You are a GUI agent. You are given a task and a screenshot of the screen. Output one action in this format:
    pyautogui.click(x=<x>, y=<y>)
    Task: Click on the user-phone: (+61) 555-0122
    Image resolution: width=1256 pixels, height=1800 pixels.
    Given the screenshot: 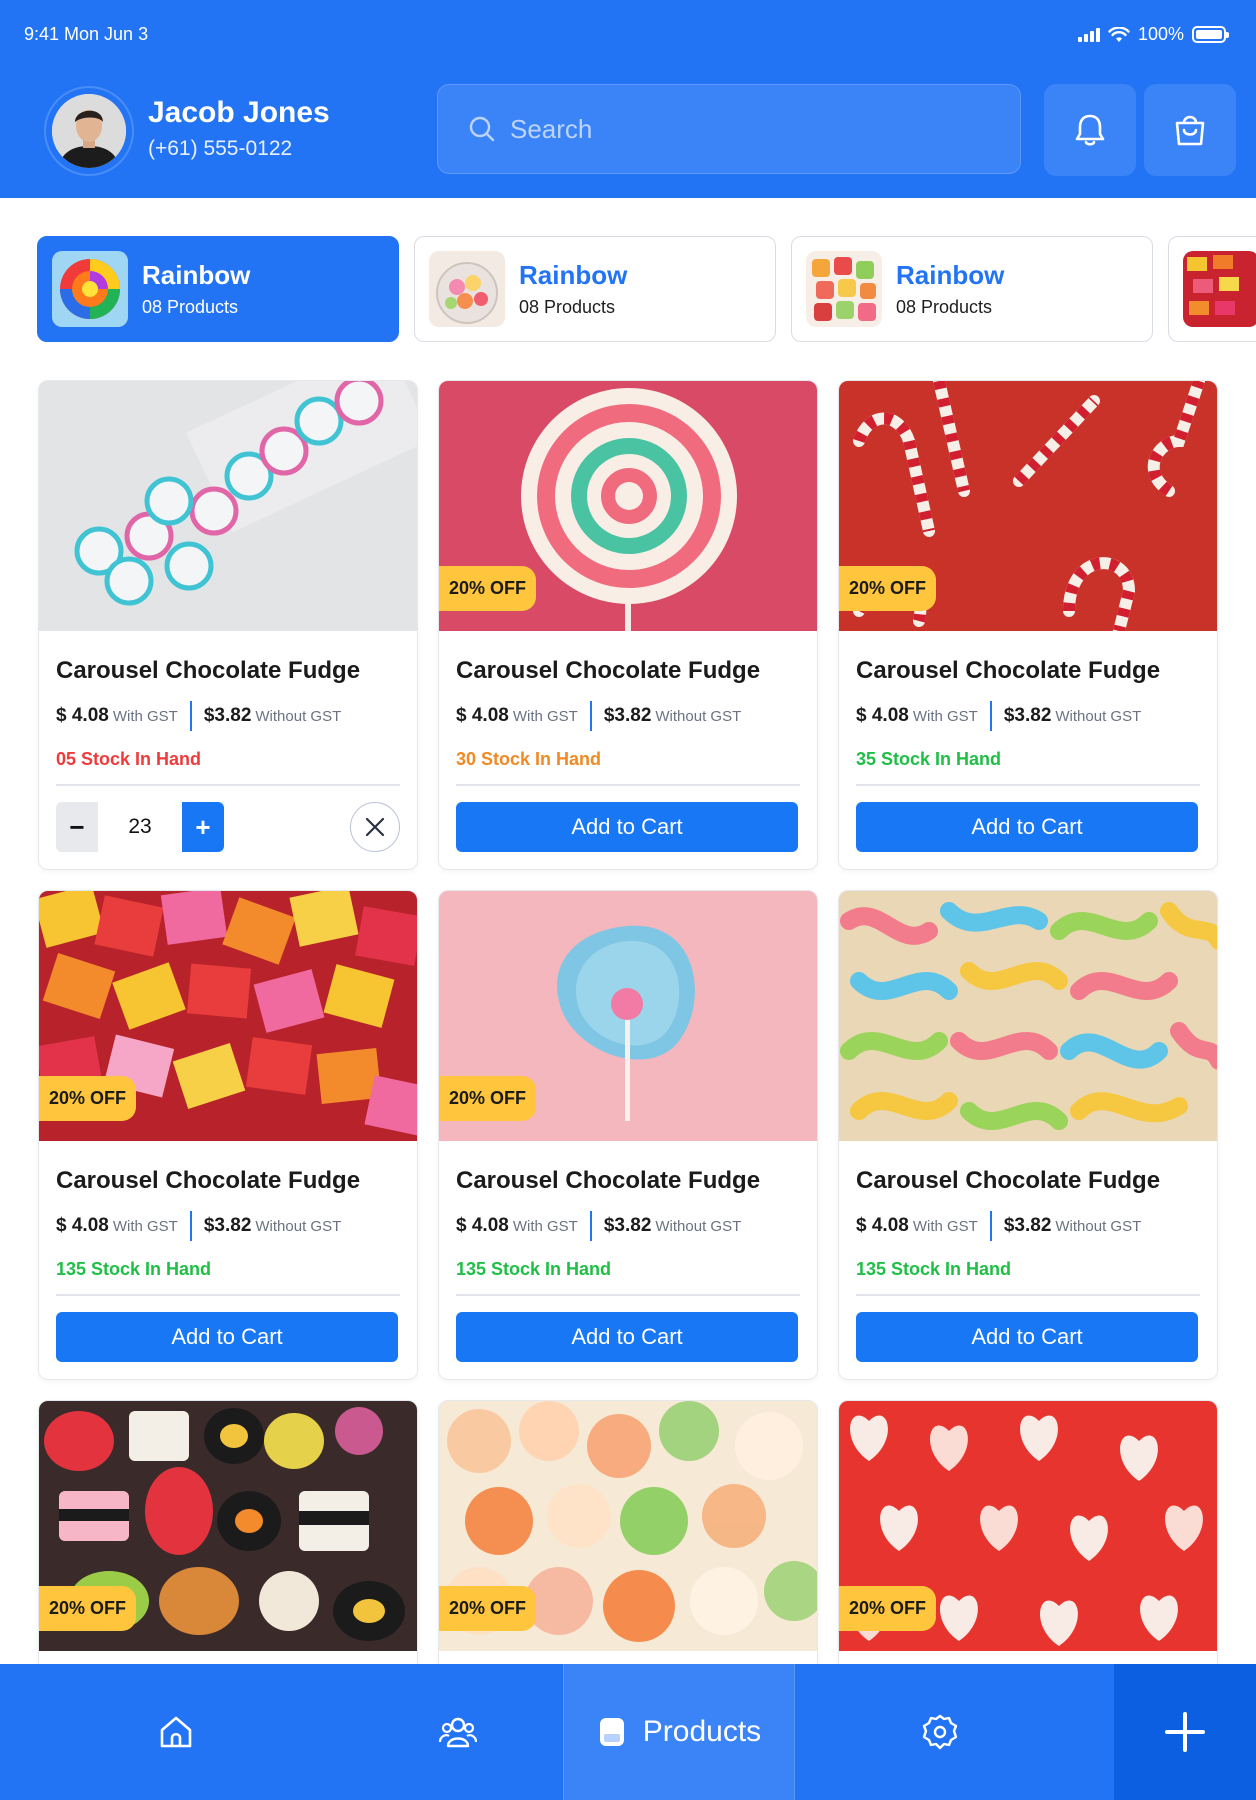 What is the action you would take?
    pyautogui.click(x=220, y=148)
    